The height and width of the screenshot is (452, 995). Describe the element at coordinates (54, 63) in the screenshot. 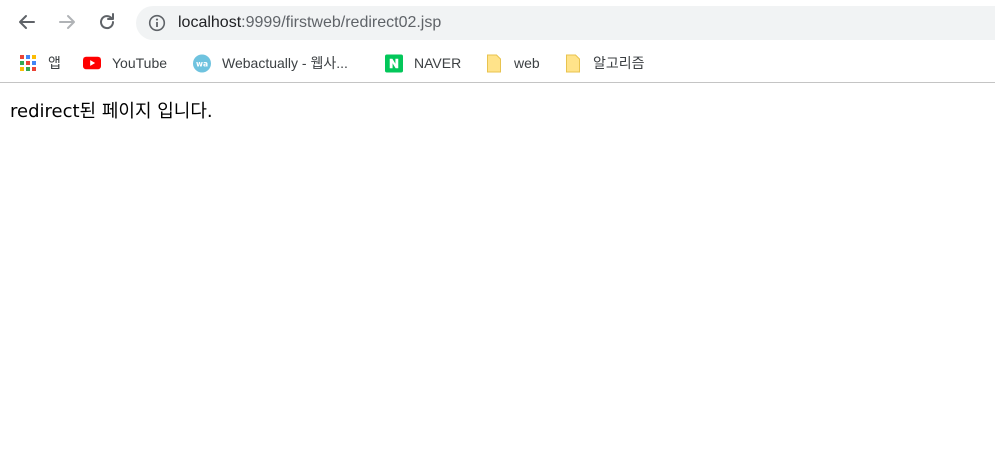

I see `bookmark-label: 앱` at that location.